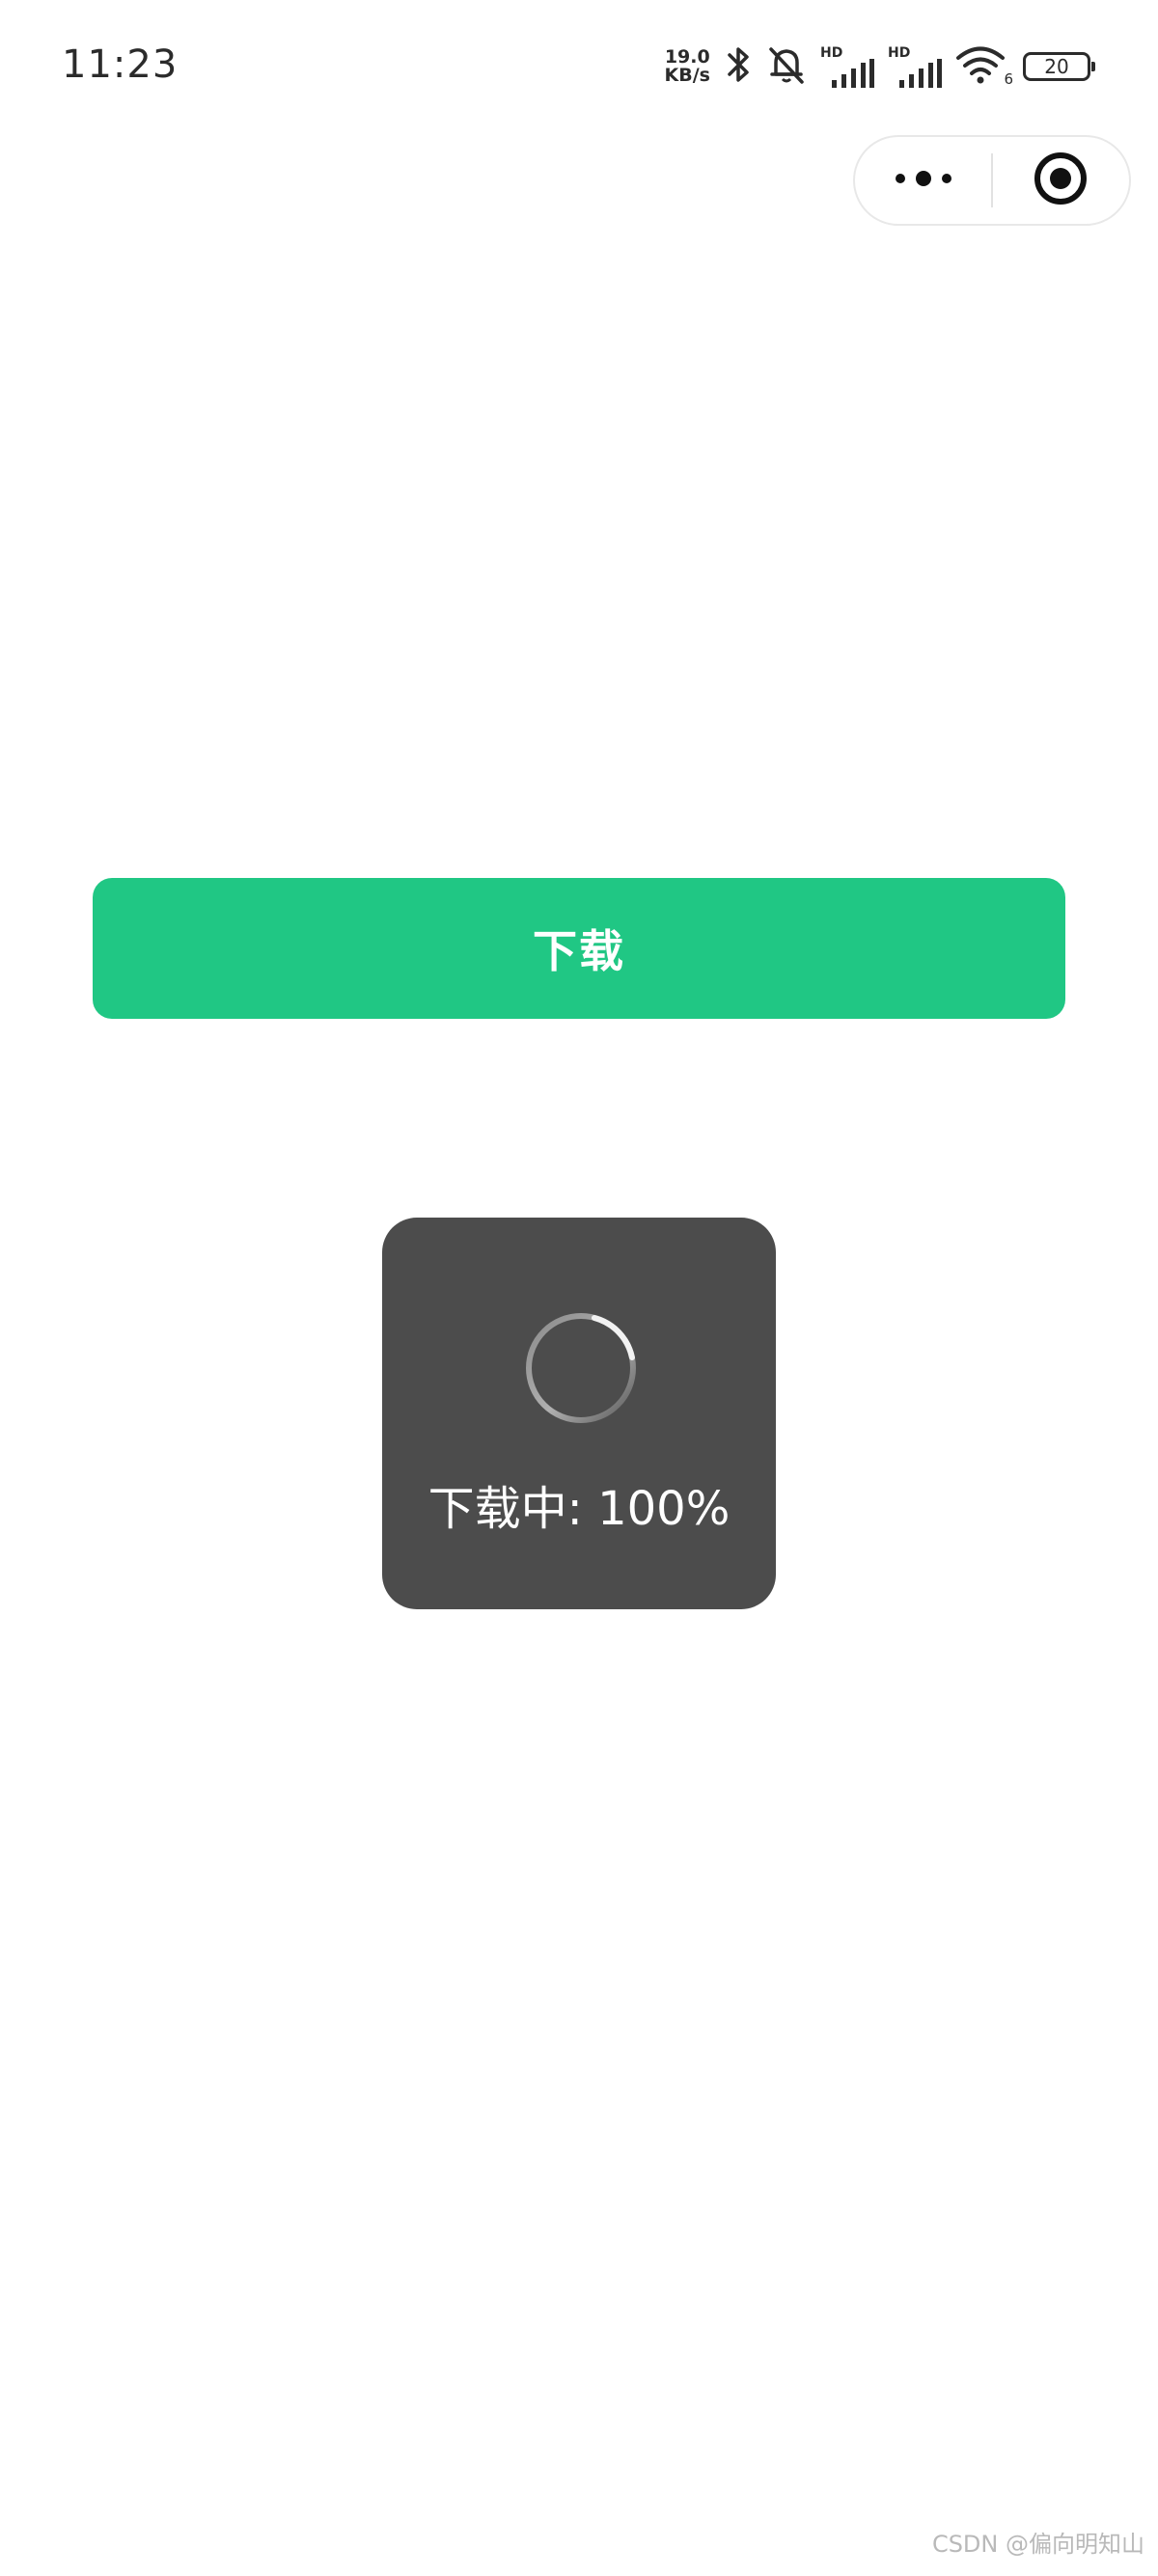  Describe the element at coordinates (1037, 2544) in the screenshot. I see `watermark: CSDN @偏向明知山` at that location.